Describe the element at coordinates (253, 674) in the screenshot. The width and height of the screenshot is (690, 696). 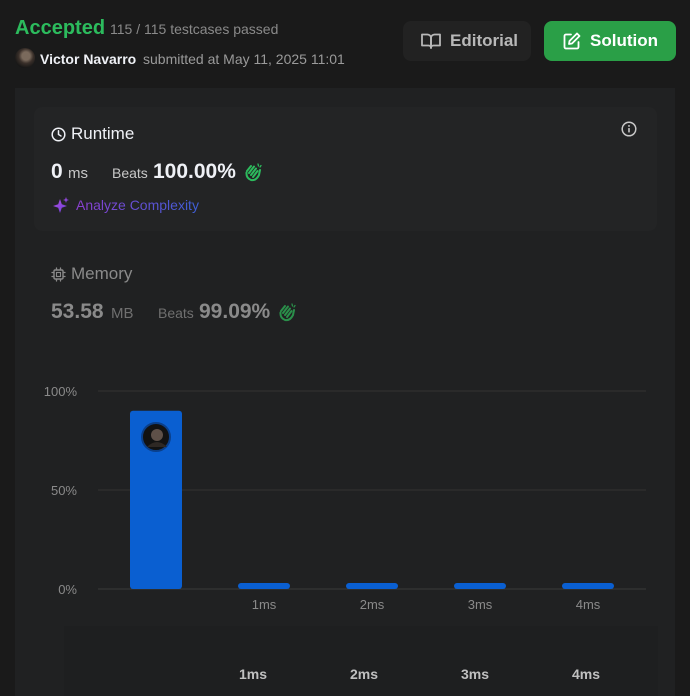
I see `bottom-tick-label: 1ms` at that location.